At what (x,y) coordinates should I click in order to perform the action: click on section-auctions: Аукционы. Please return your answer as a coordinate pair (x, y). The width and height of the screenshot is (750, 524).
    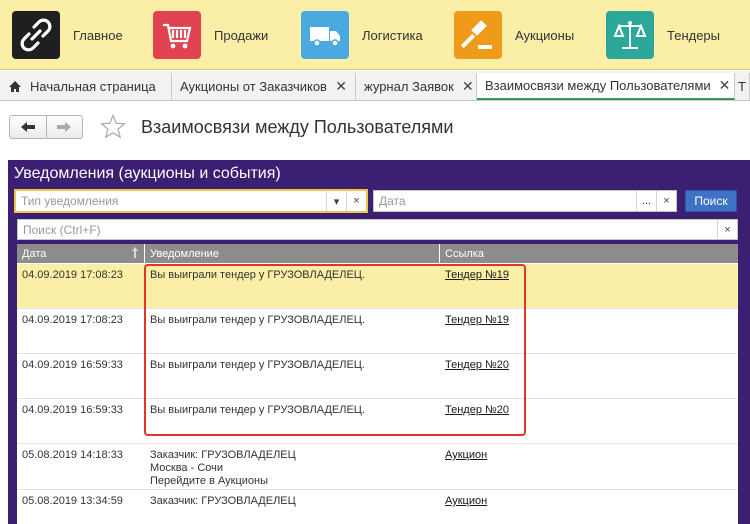
    Looking at the image, I should click on (514, 35).